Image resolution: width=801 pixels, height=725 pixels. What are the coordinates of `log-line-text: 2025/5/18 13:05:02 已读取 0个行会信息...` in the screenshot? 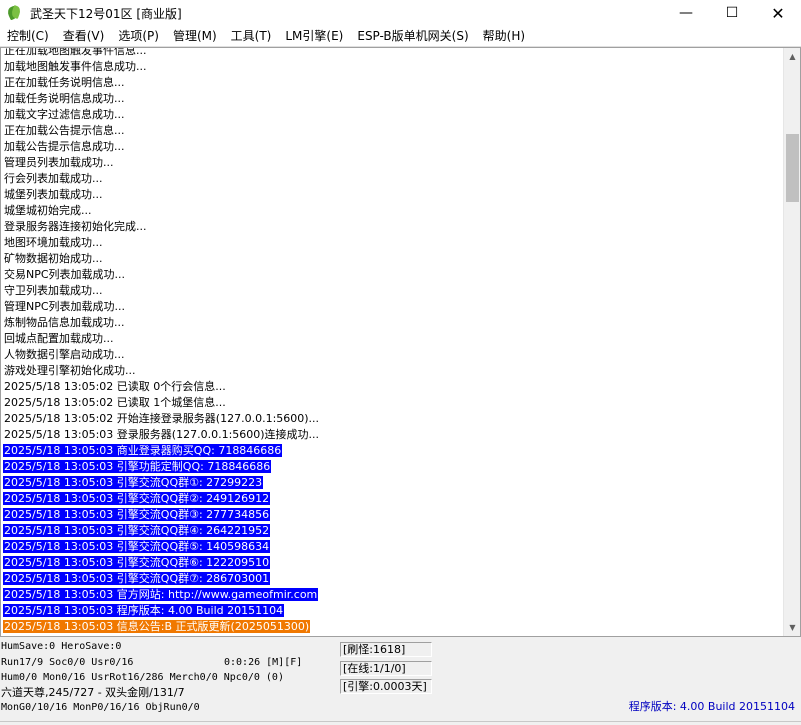 It's located at (115, 386).